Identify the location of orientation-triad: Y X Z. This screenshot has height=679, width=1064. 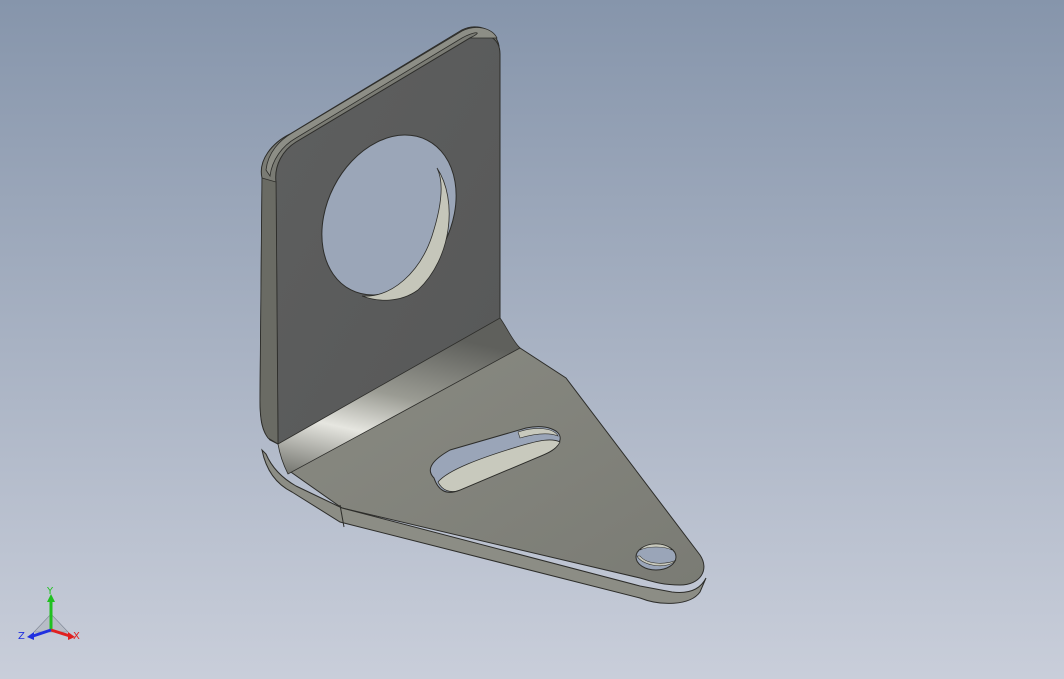
(49, 614).